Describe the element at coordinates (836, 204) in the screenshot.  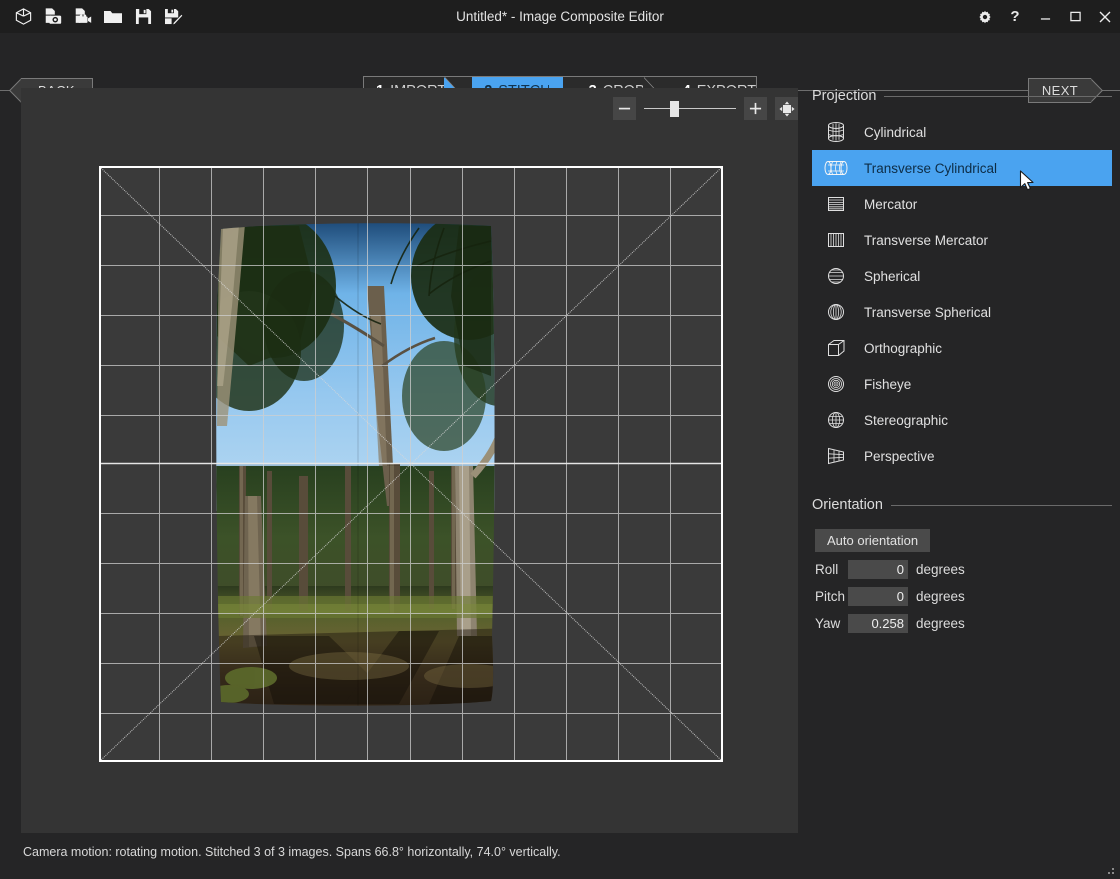
I see `mercator-icon` at that location.